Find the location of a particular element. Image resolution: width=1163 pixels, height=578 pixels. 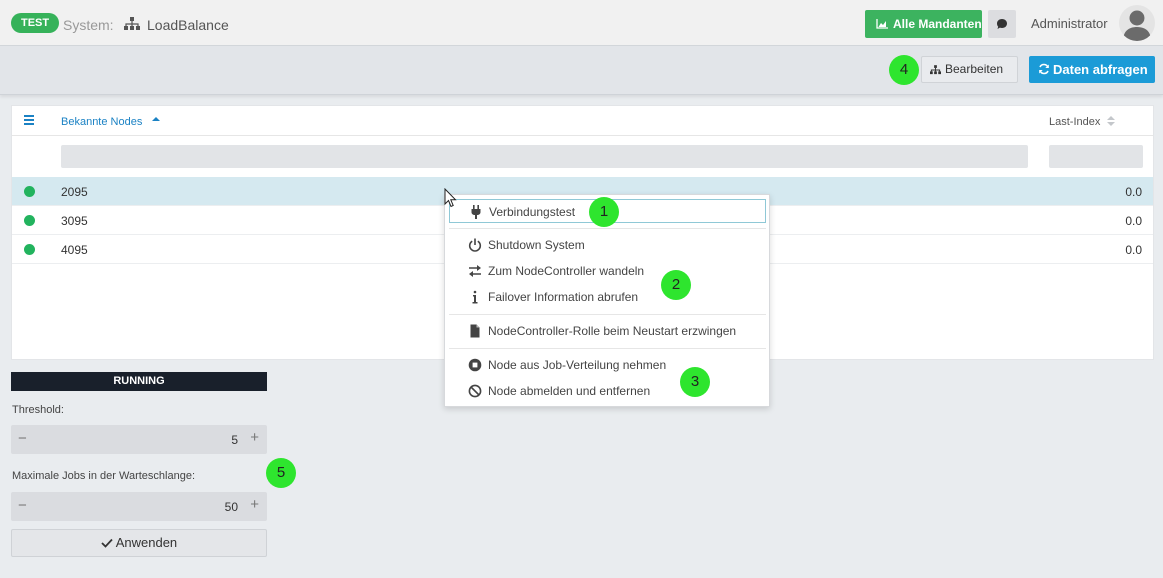

swap-icon is located at coordinates (475, 271).